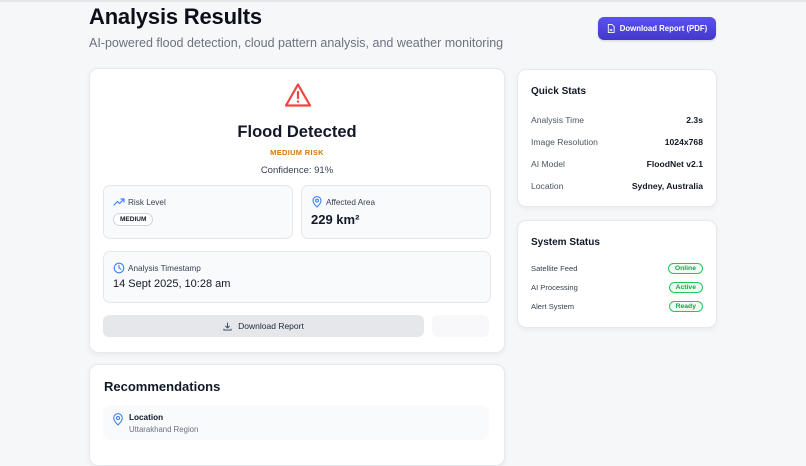  What do you see at coordinates (133, 219) in the screenshot?
I see `risk-level-badge: MEDIUM` at bounding box center [133, 219].